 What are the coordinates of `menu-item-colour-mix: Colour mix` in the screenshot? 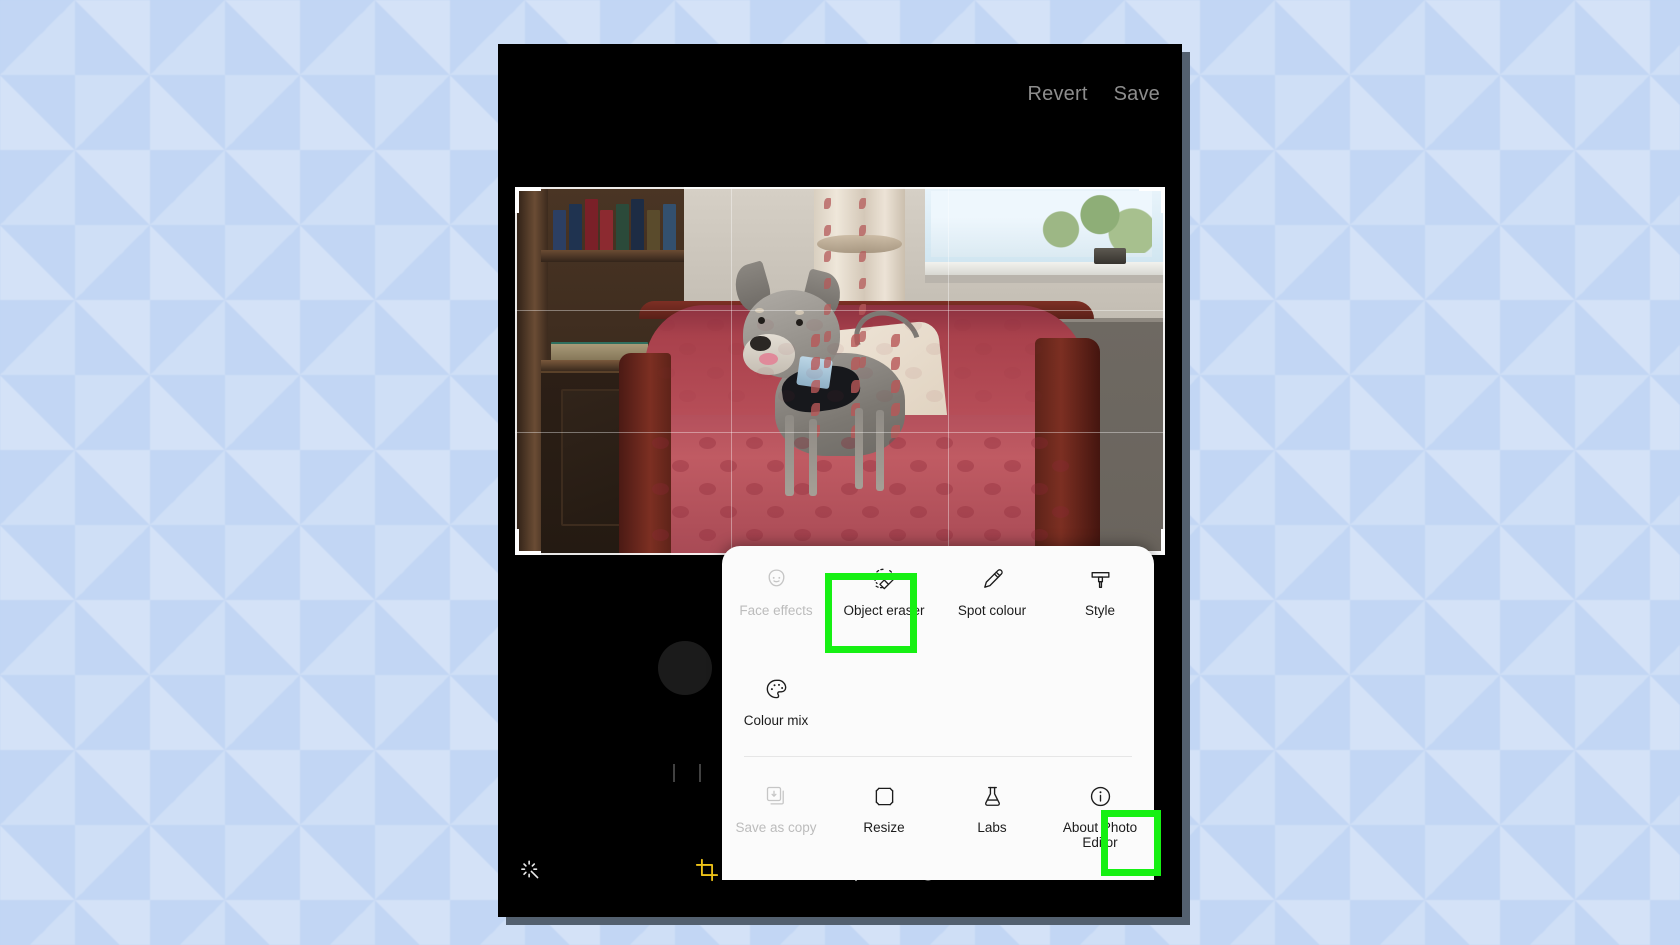 It's located at (776, 706).